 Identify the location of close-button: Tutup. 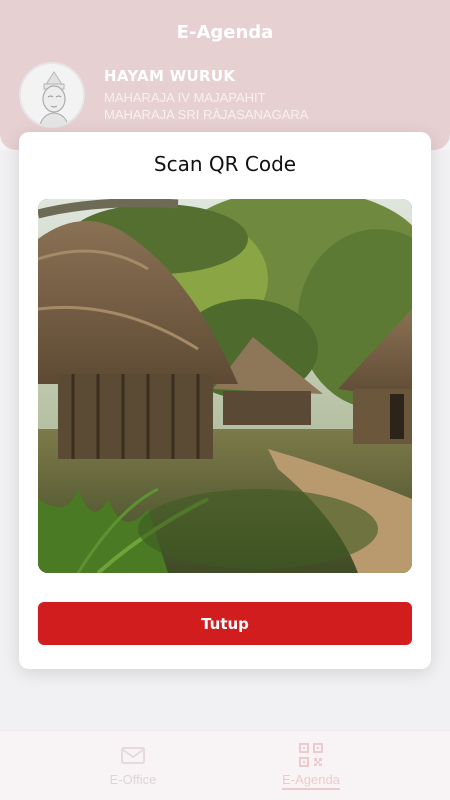
(225, 623).